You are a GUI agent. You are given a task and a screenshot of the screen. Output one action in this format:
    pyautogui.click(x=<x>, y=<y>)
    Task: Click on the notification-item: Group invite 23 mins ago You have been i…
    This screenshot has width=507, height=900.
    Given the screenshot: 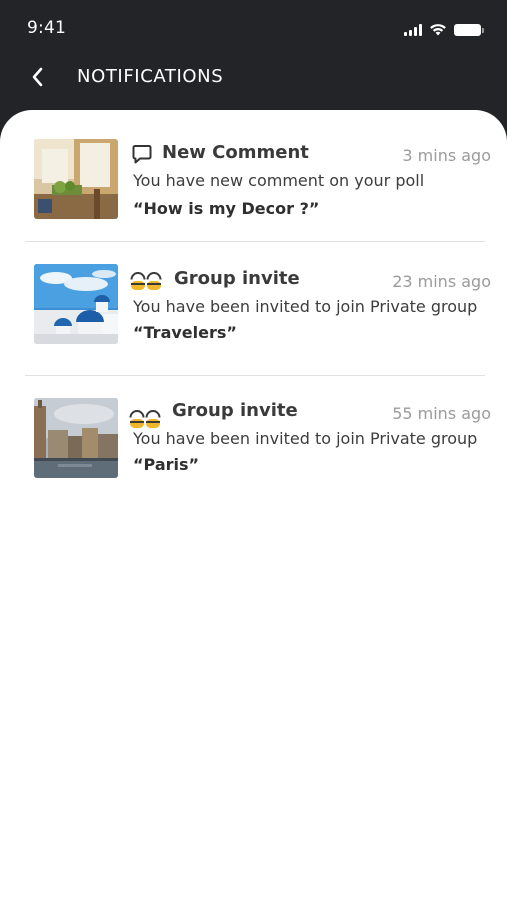 What is the action you would take?
    pyautogui.click(x=258, y=310)
    